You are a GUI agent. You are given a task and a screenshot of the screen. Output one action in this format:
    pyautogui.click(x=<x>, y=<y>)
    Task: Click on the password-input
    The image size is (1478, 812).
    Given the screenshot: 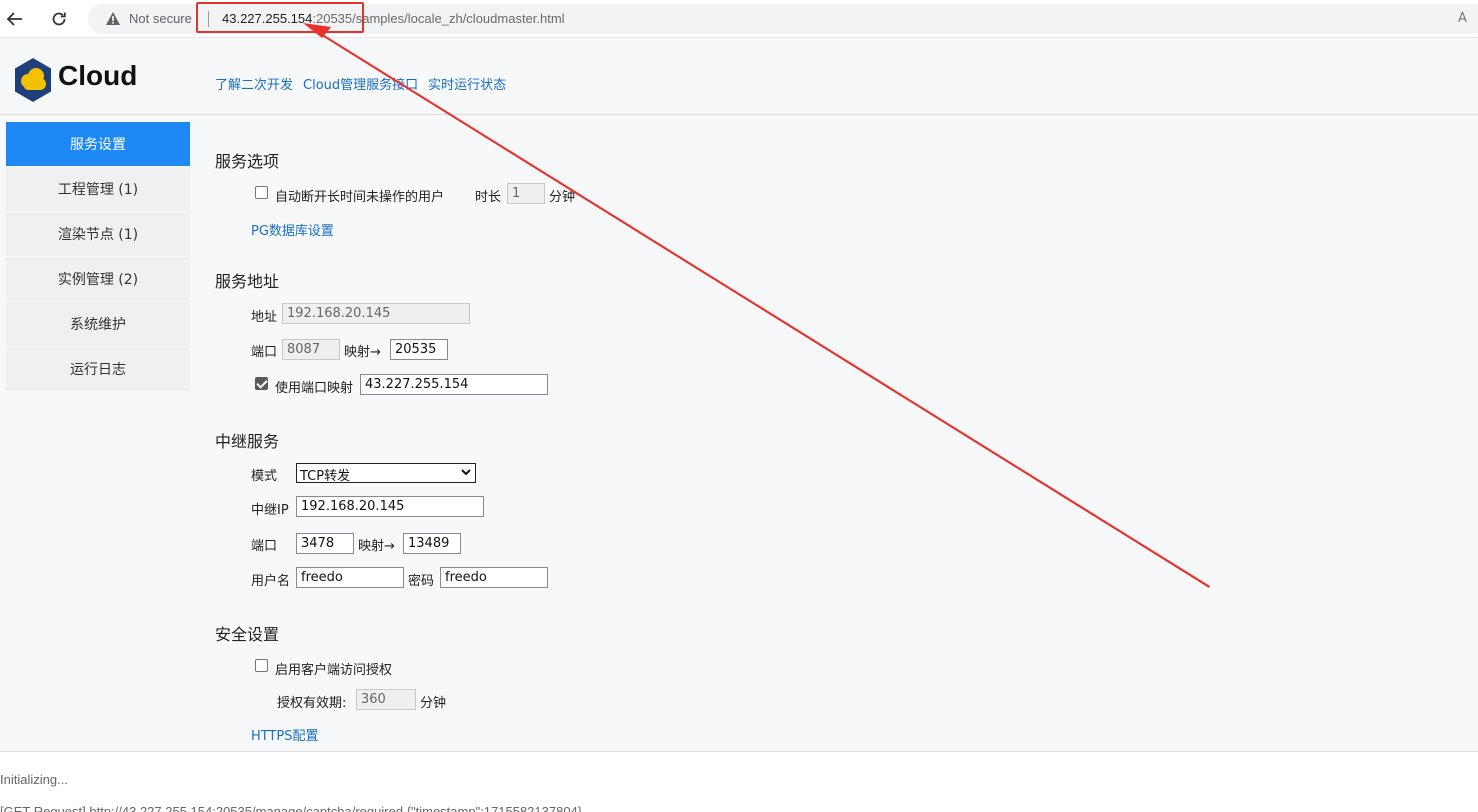 What is the action you would take?
    pyautogui.click(x=494, y=577)
    